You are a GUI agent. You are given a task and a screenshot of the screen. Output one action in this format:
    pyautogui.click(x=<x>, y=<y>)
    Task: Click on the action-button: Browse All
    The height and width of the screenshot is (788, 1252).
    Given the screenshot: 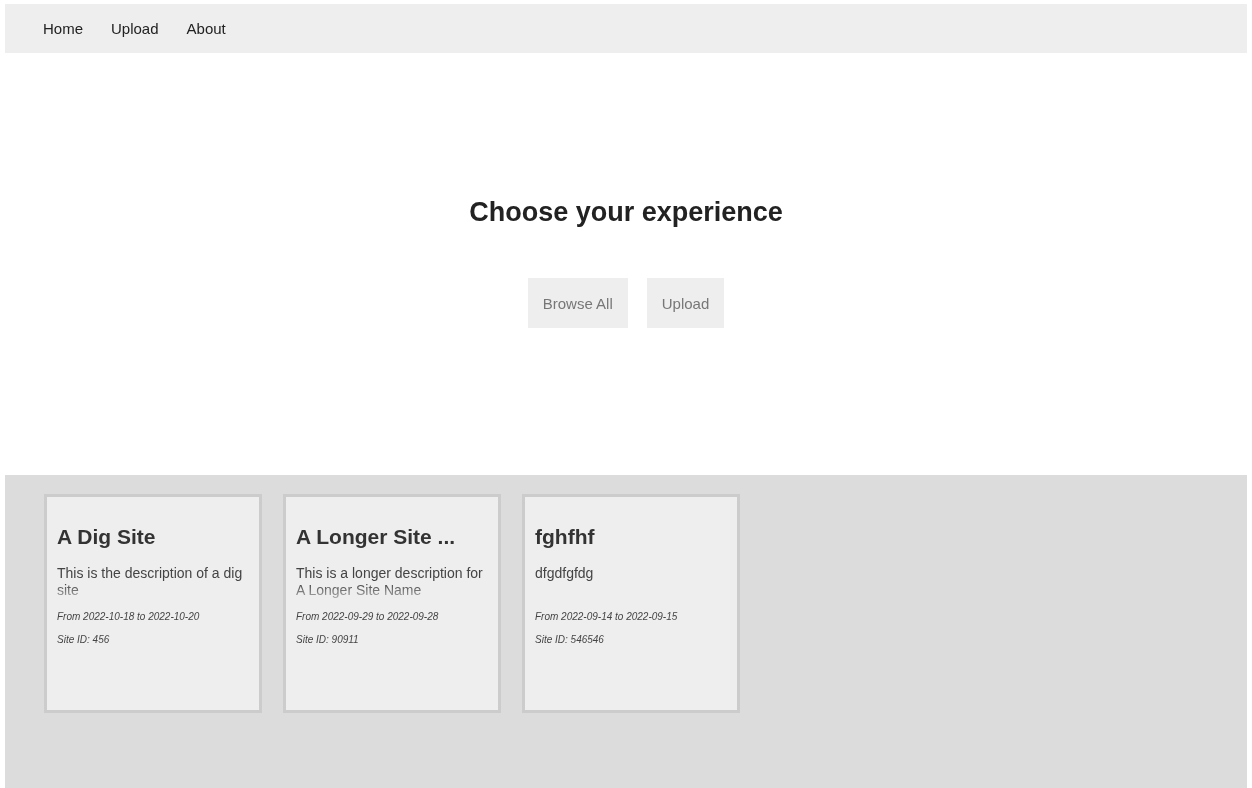 What is the action you would take?
    pyautogui.click(x=577, y=303)
    